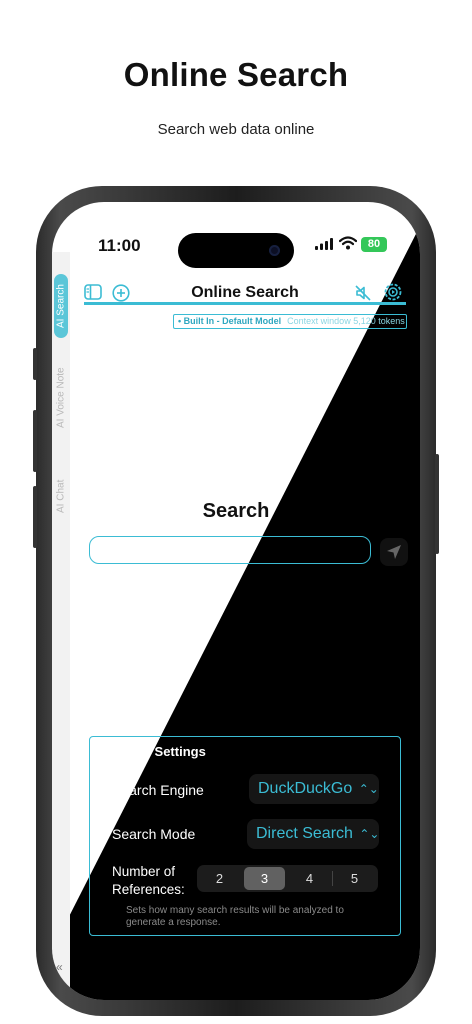 The image size is (472, 1024). I want to click on references-option-5: 5, so click(354, 878).